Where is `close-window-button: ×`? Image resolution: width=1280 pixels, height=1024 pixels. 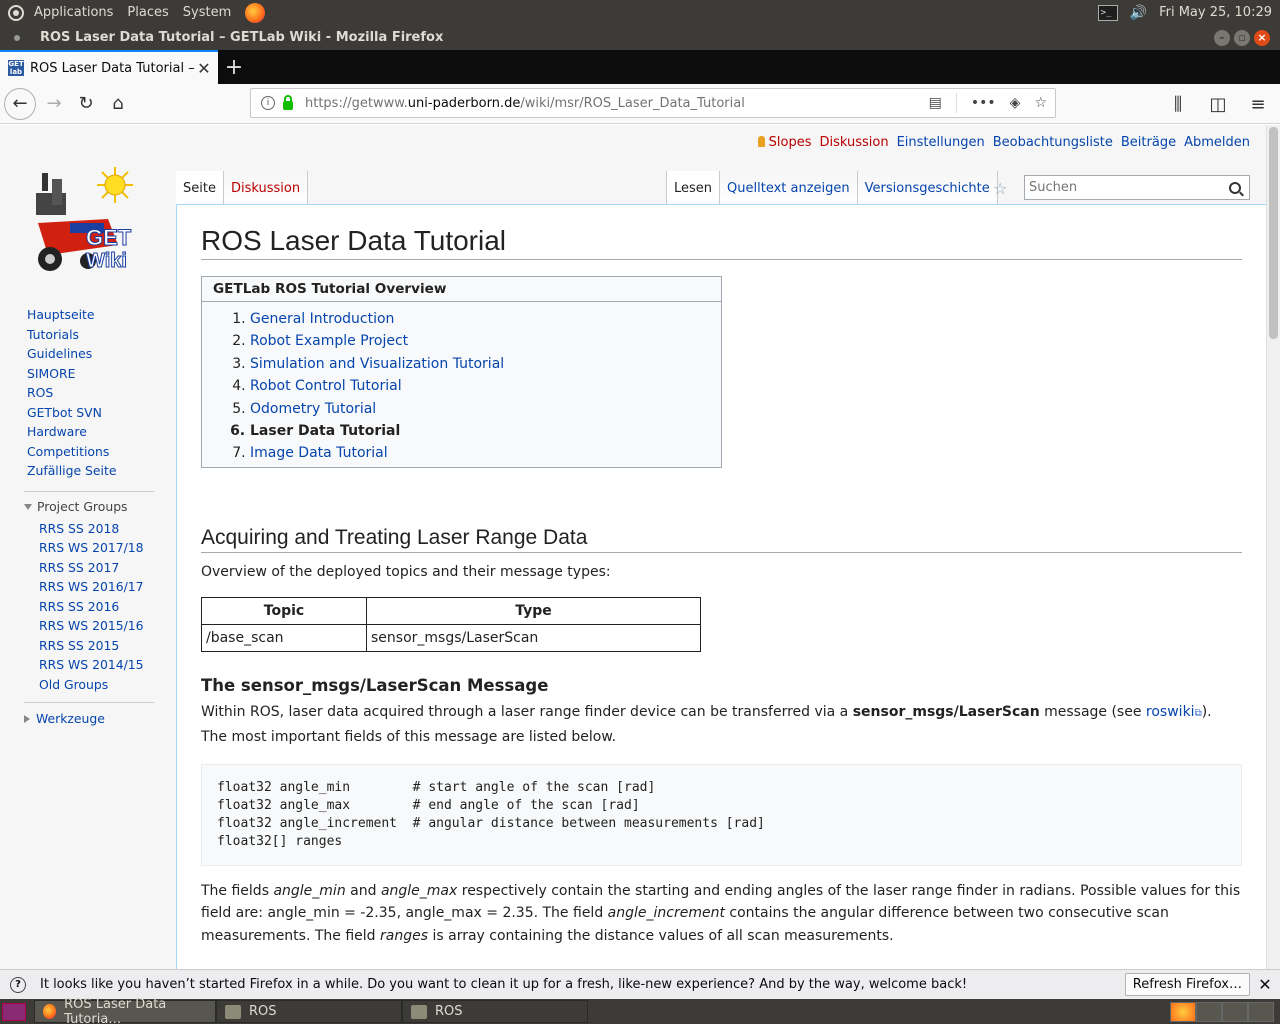
close-window-button: × is located at coordinates (1262, 37).